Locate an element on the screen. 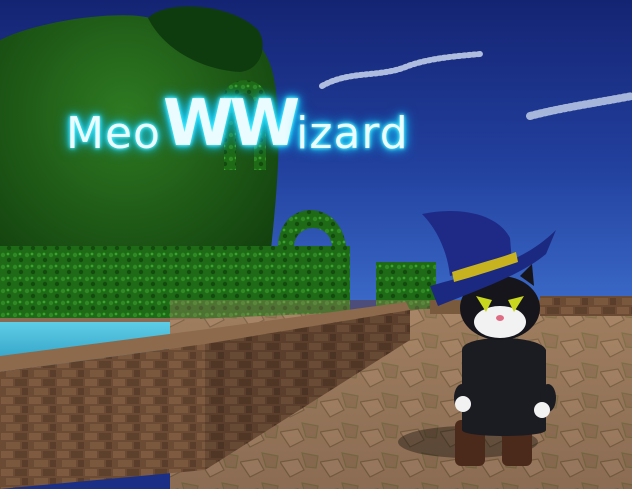 The height and width of the screenshot is (489, 632). game-title-logo: Meo WW izard is located at coordinates (237, 124).